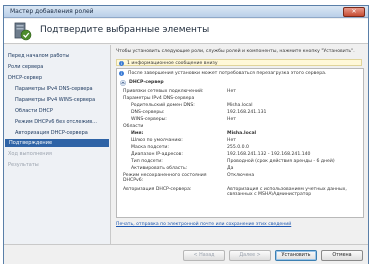 Image resolution: width=372 pixels, height=267 pixels. I want to click on window-title: Мастер добавления ролей, so click(52, 11).